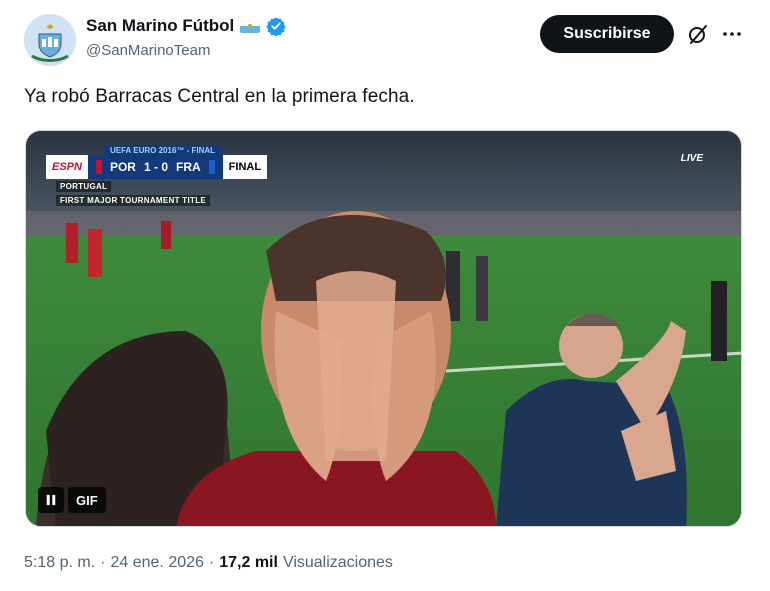 Image resolution: width=770 pixels, height=591 pixels. Describe the element at coordinates (698, 34) in the screenshot. I see `grok-icon` at that location.